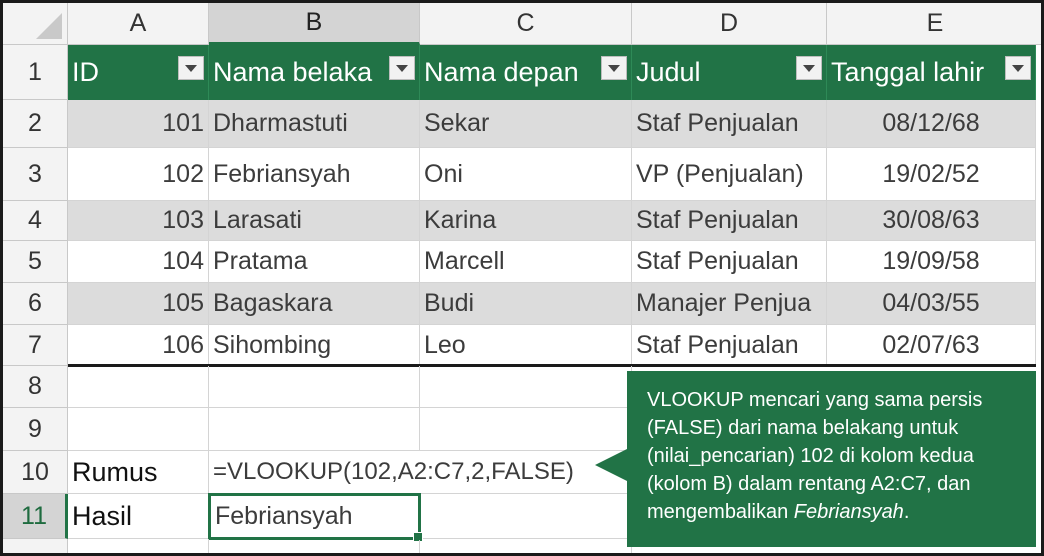 The image size is (1044, 556). I want to click on column-header-a: A, so click(138, 24).